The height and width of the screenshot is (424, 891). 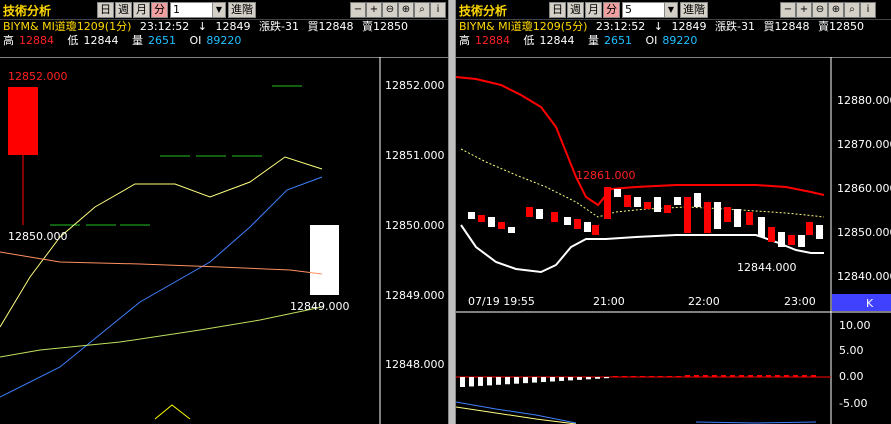 What do you see at coordinates (438, 10) in the screenshot?
I see `left-info-icon: i` at bounding box center [438, 10].